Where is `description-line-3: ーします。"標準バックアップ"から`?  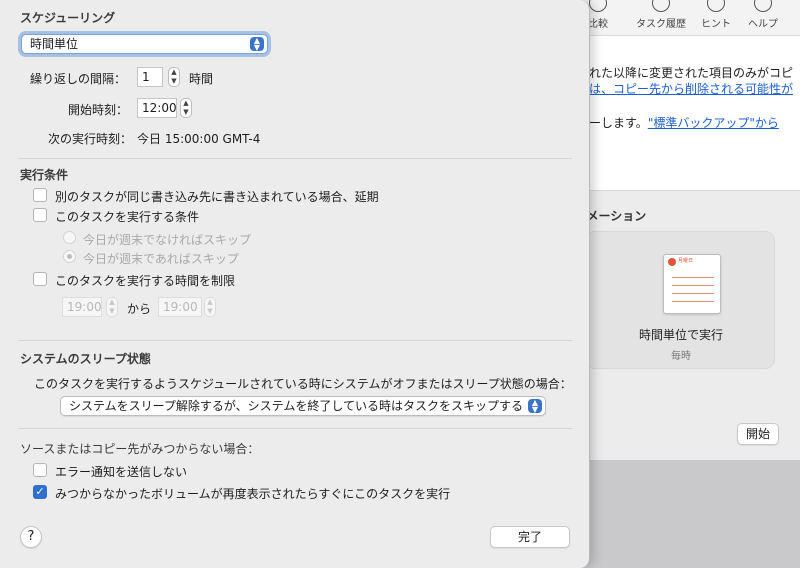
description-line-3: ーします。"標準バックアップ"から is located at coordinates (684, 122).